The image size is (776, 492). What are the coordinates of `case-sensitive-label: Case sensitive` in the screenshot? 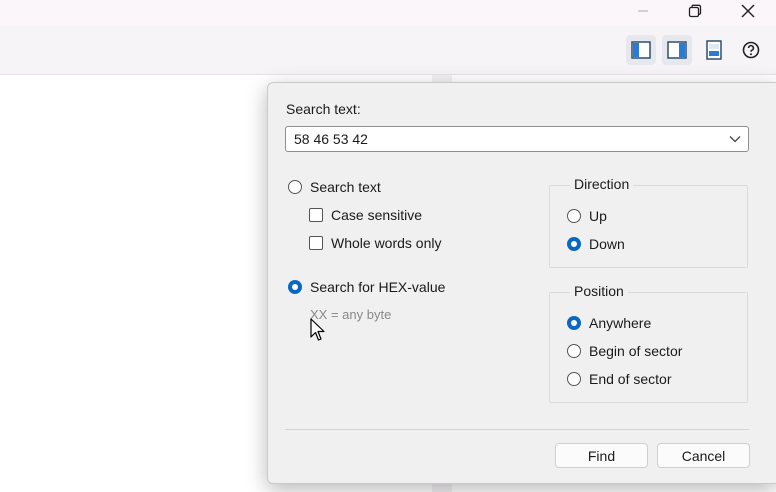 It's located at (377, 215).